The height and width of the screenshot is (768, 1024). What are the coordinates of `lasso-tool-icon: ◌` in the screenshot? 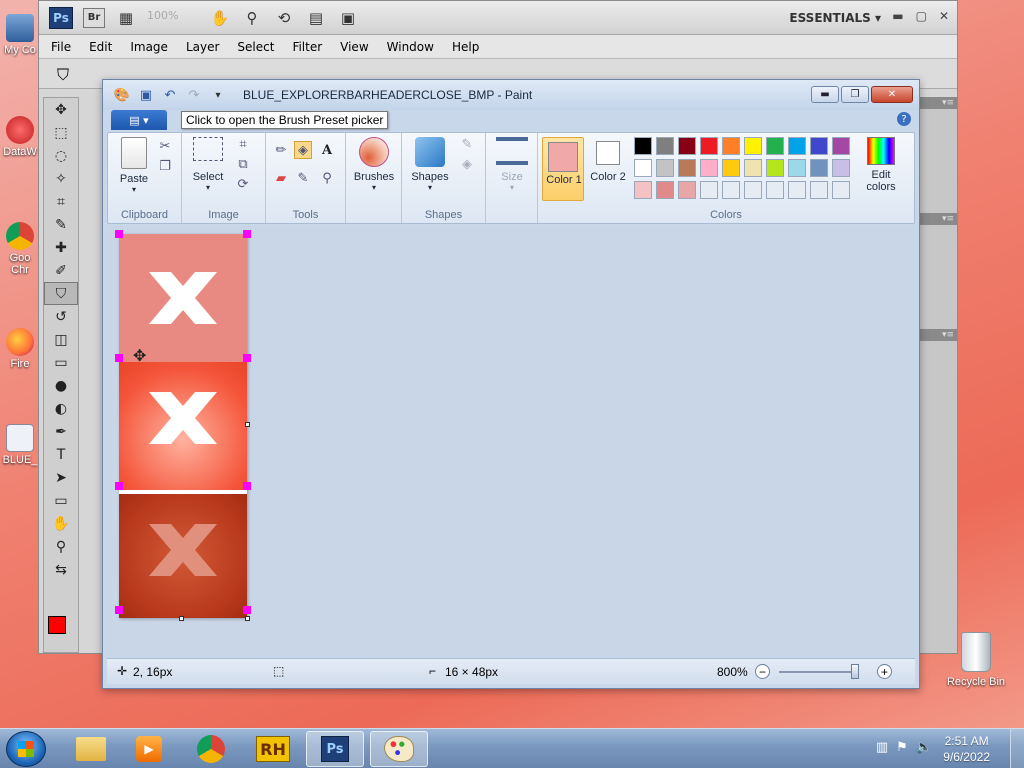 It's located at (61, 155).